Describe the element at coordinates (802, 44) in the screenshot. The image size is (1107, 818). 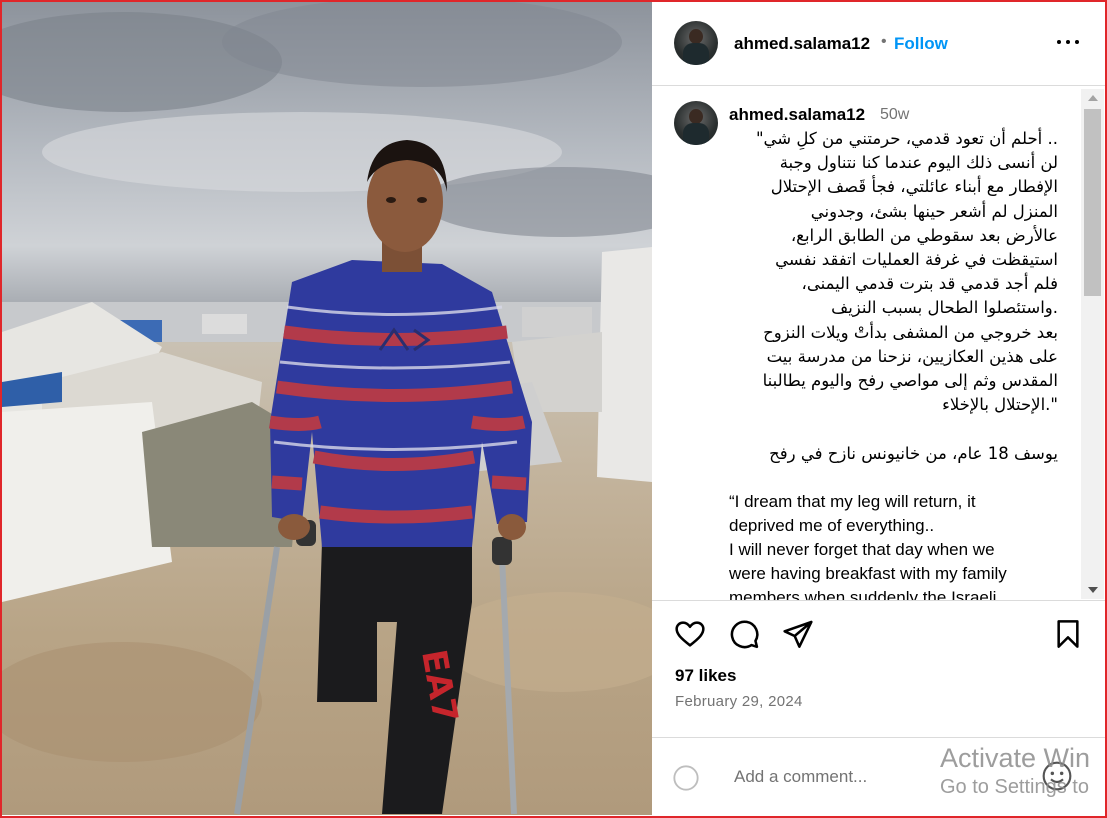
I see `header-username: ahmed.salama12` at that location.